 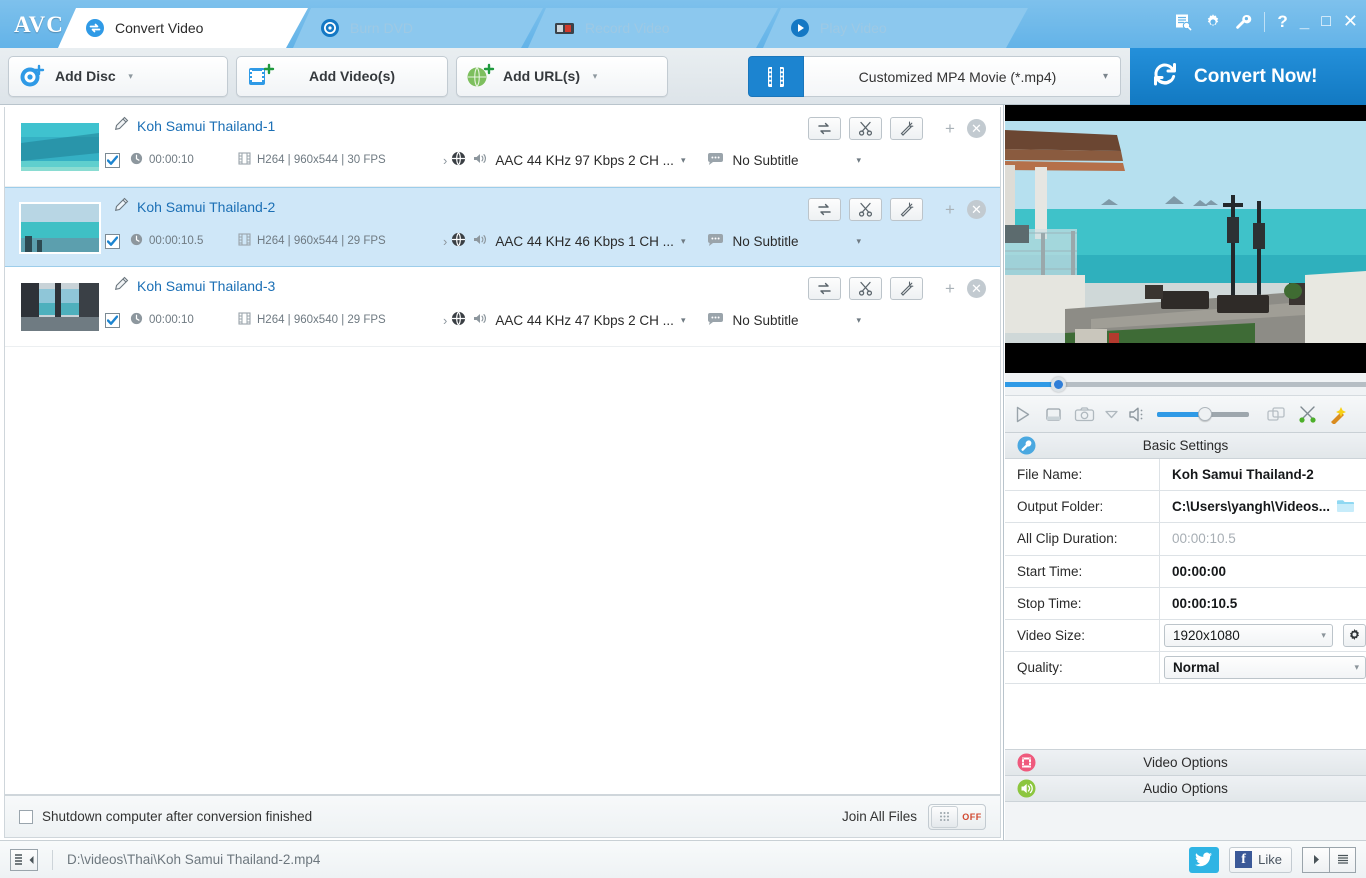 What do you see at coordinates (1345, 507) in the screenshot?
I see `folder-icon` at bounding box center [1345, 507].